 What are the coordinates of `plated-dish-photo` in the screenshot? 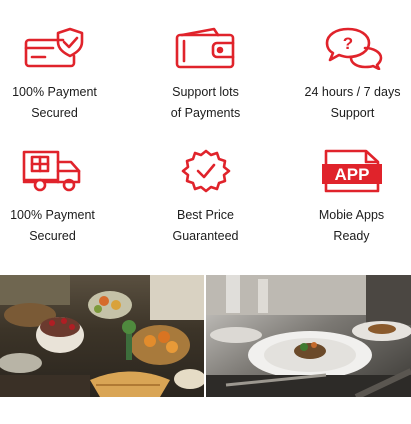 It's located at (308, 336).